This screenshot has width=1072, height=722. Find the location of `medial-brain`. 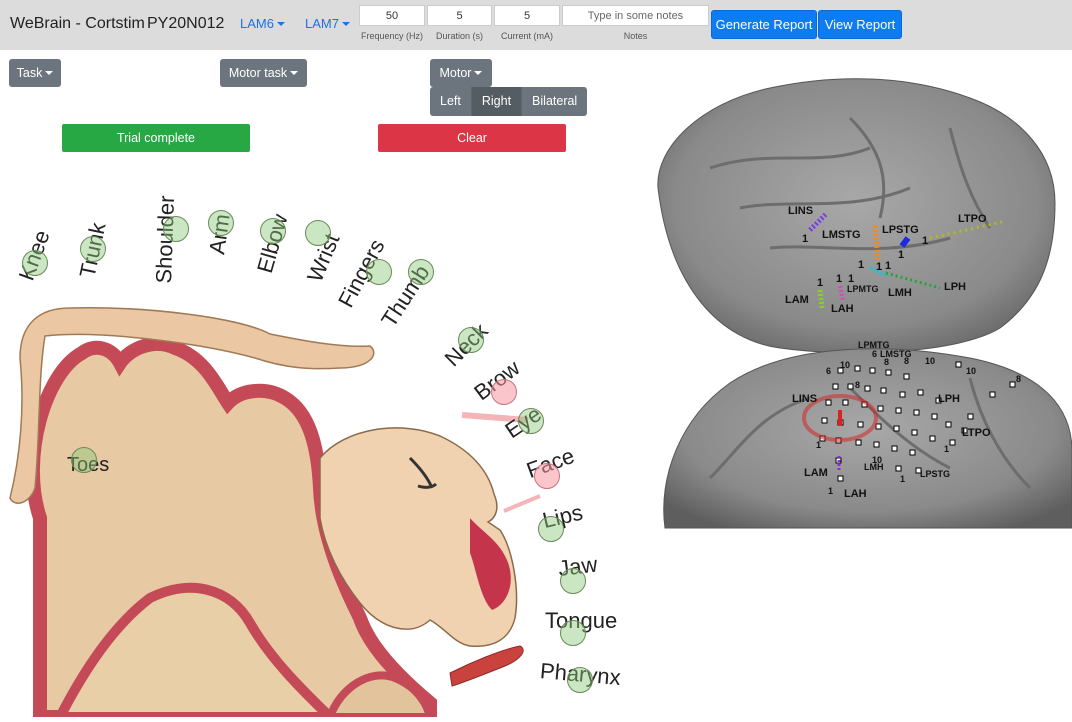

medial-brain is located at coordinates (867, 438).